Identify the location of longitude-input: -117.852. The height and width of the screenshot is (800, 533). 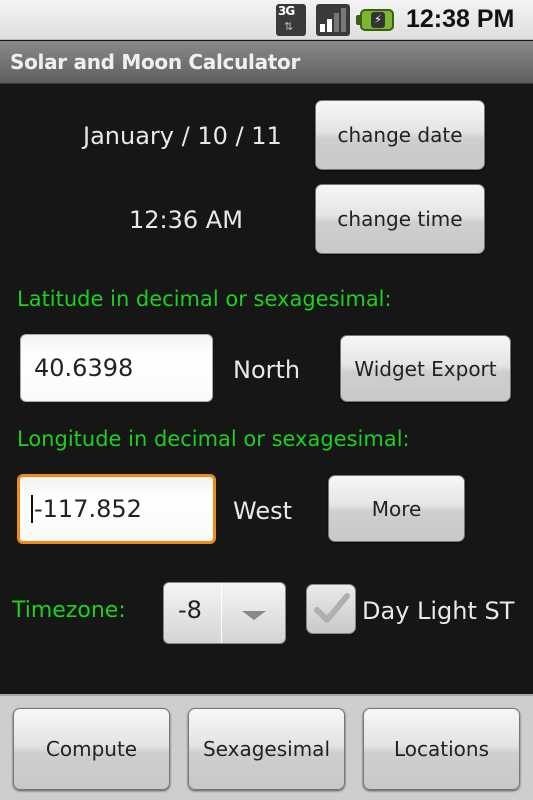
(116, 509).